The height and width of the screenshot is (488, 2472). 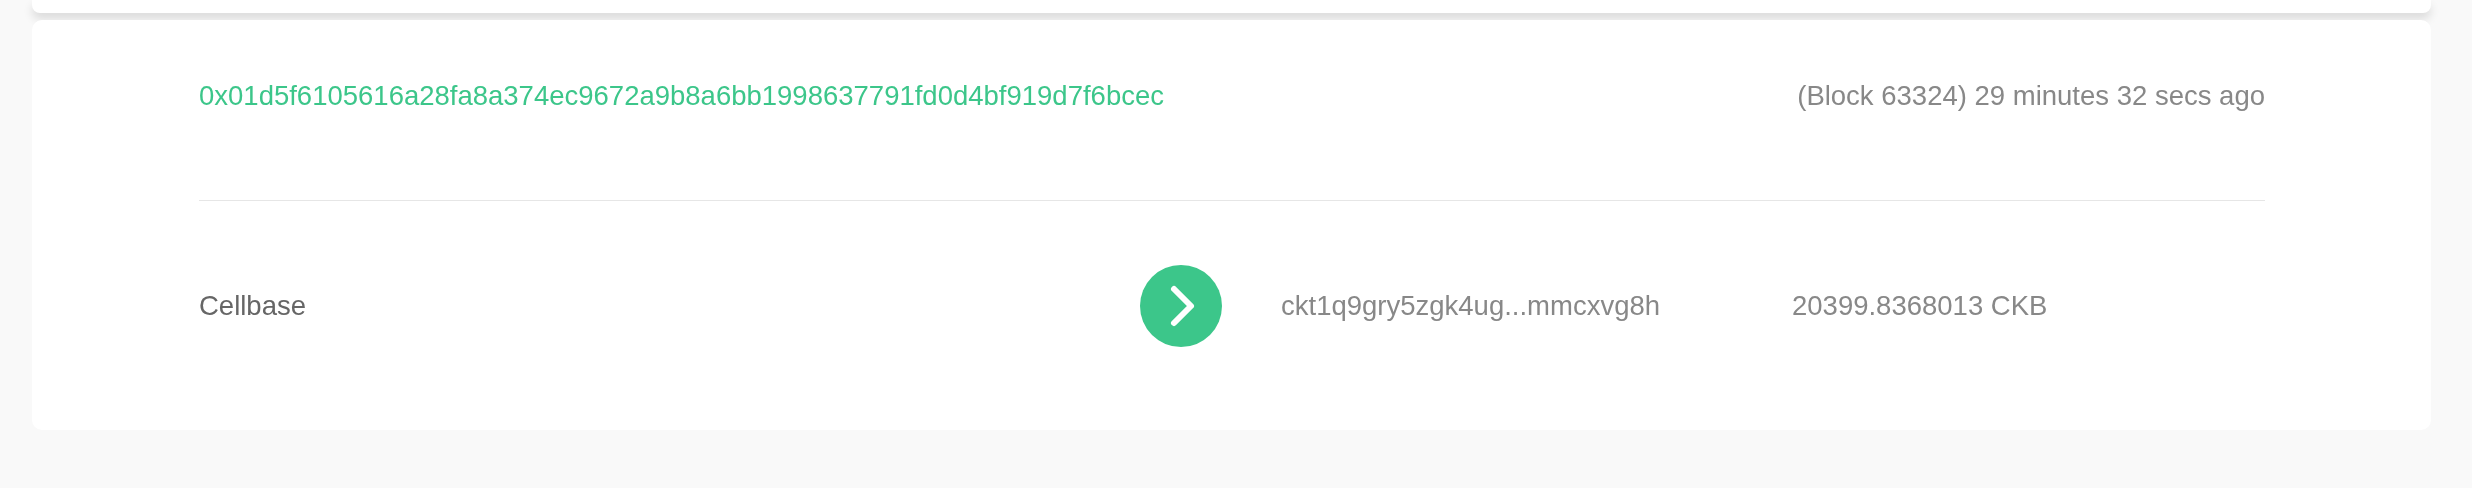 I want to click on chevron-right-icon, so click(x=1181, y=306).